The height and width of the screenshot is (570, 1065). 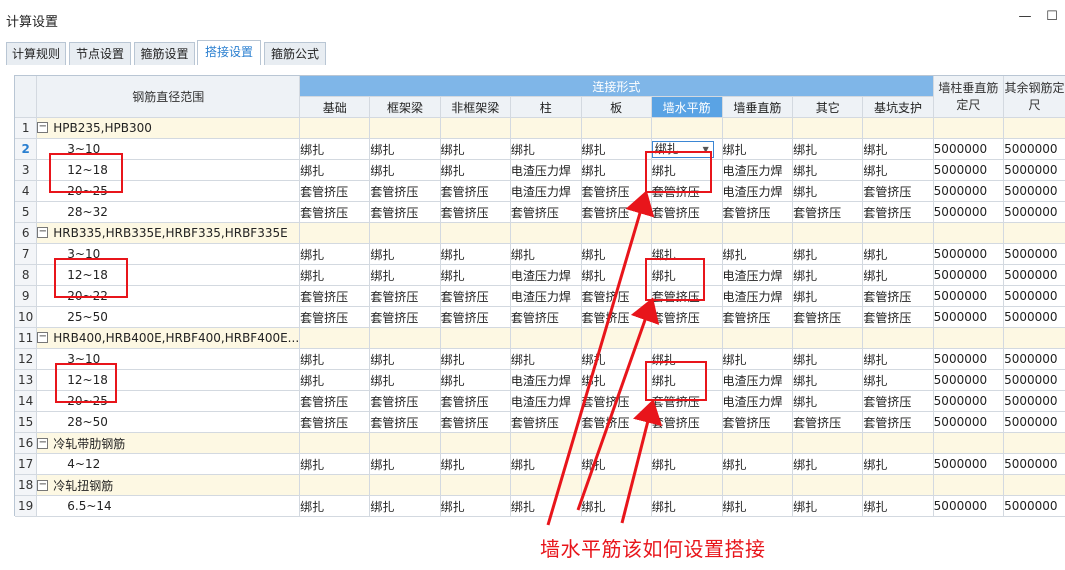 What do you see at coordinates (618, 404) in the screenshot?
I see `arrow-to-hrb335-wall` at bounding box center [618, 404].